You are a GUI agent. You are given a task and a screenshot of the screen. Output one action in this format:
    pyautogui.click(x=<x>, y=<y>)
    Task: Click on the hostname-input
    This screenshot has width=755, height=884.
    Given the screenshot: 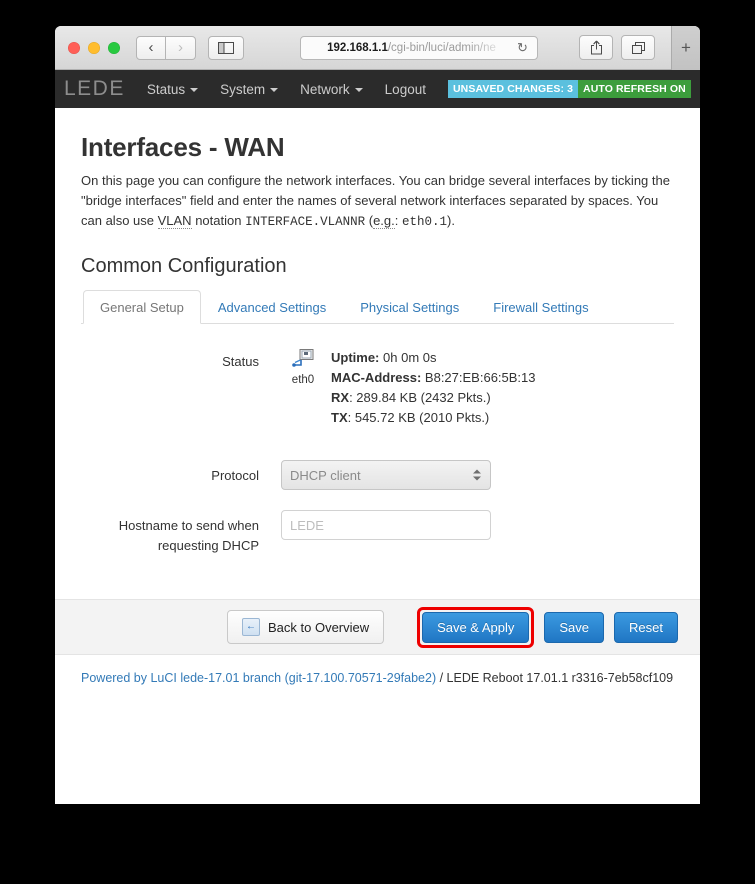 What is the action you would take?
    pyautogui.click(x=386, y=525)
    